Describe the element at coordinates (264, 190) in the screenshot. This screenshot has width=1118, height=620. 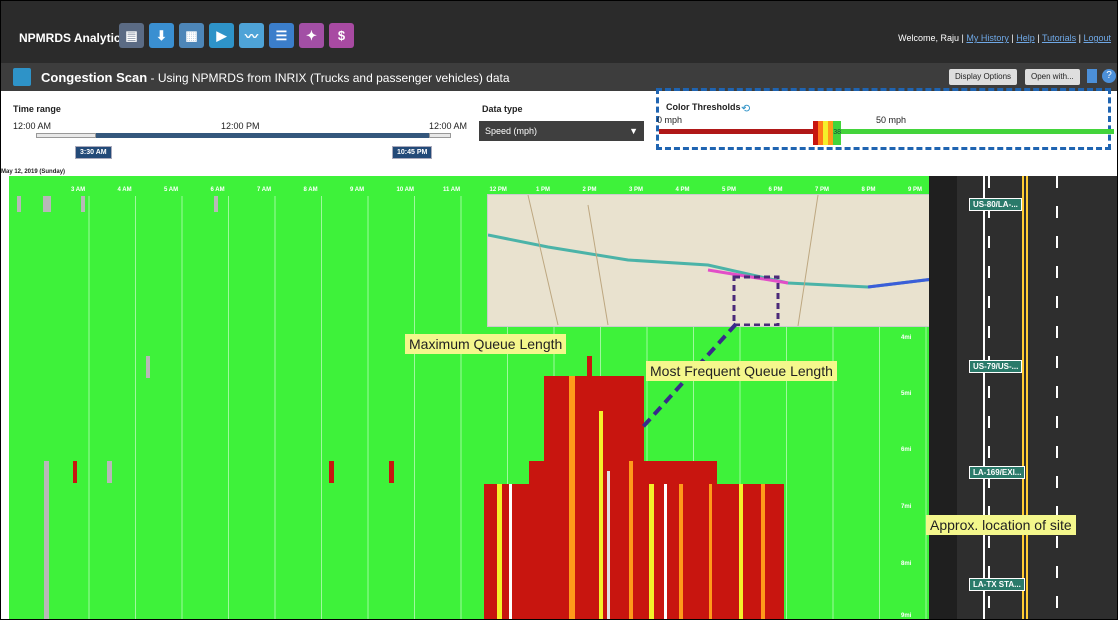
I see `hour-label: 7 AM` at that location.